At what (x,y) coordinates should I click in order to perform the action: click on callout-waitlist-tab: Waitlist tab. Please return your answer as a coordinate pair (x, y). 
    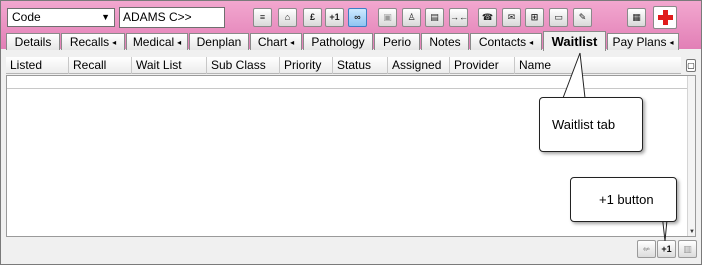
    Looking at the image, I should click on (591, 124).